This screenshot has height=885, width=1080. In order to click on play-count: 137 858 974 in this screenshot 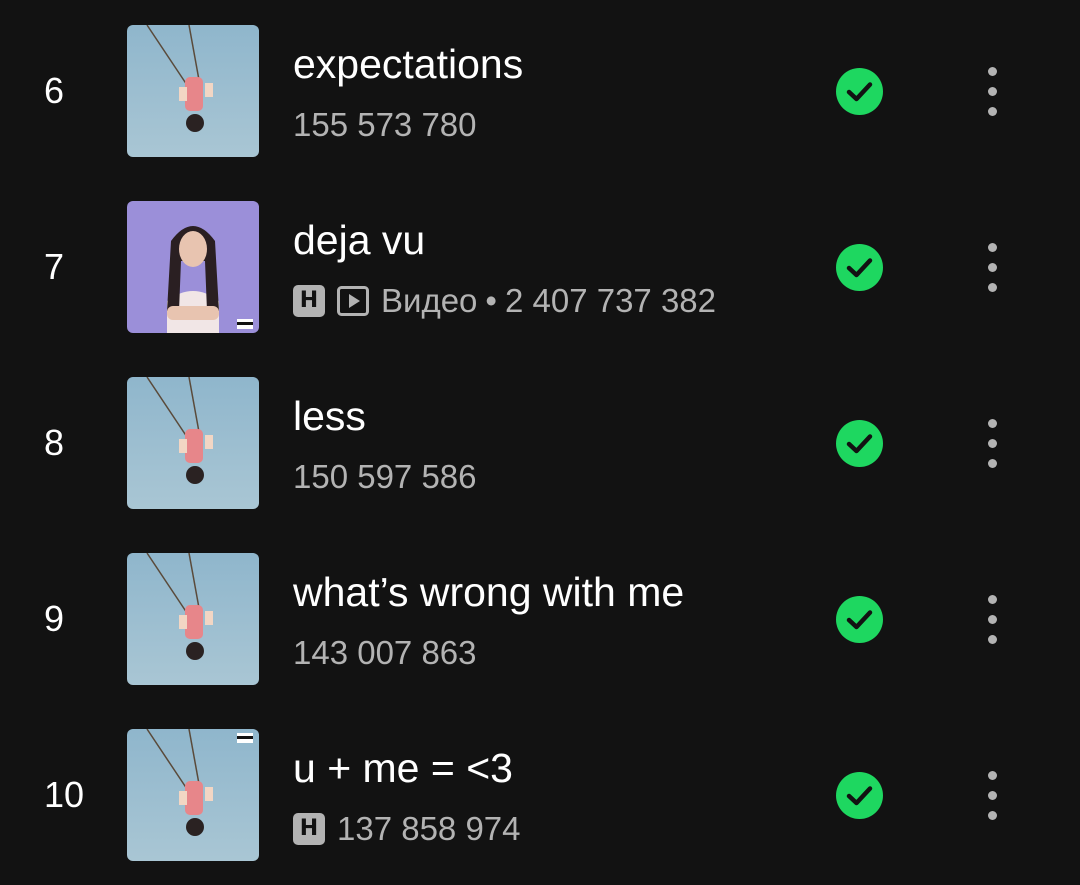, I will do `click(429, 828)`.